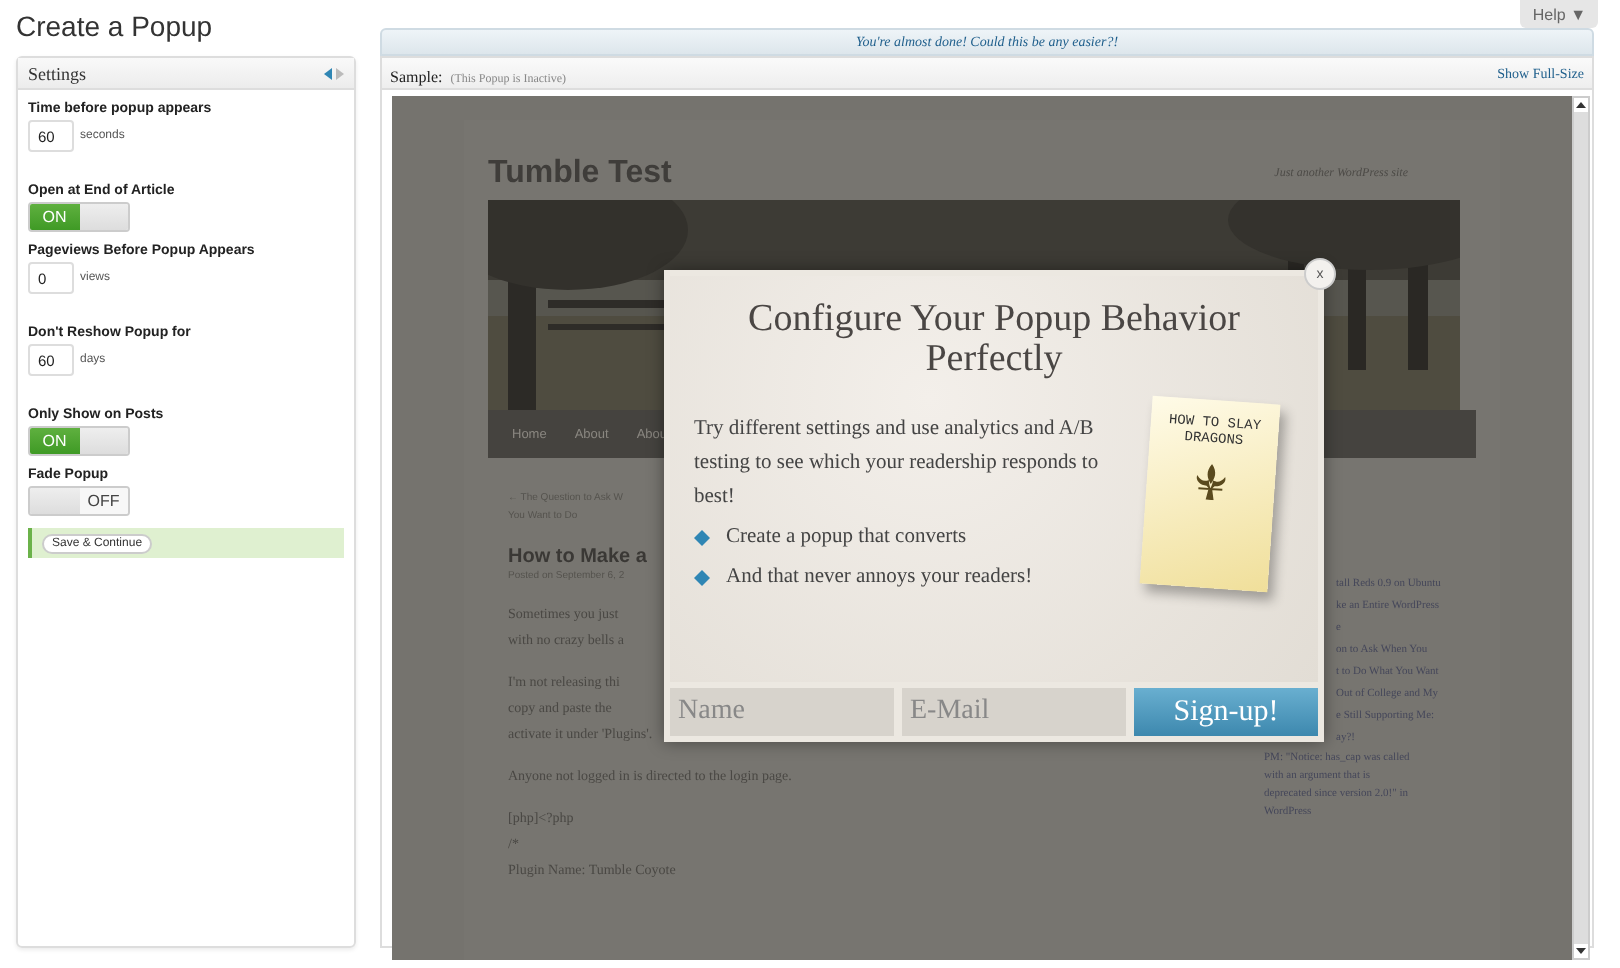 The height and width of the screenshot is (968, 1620). I want to click on collapse-arrow-icon, so click(334, 73).